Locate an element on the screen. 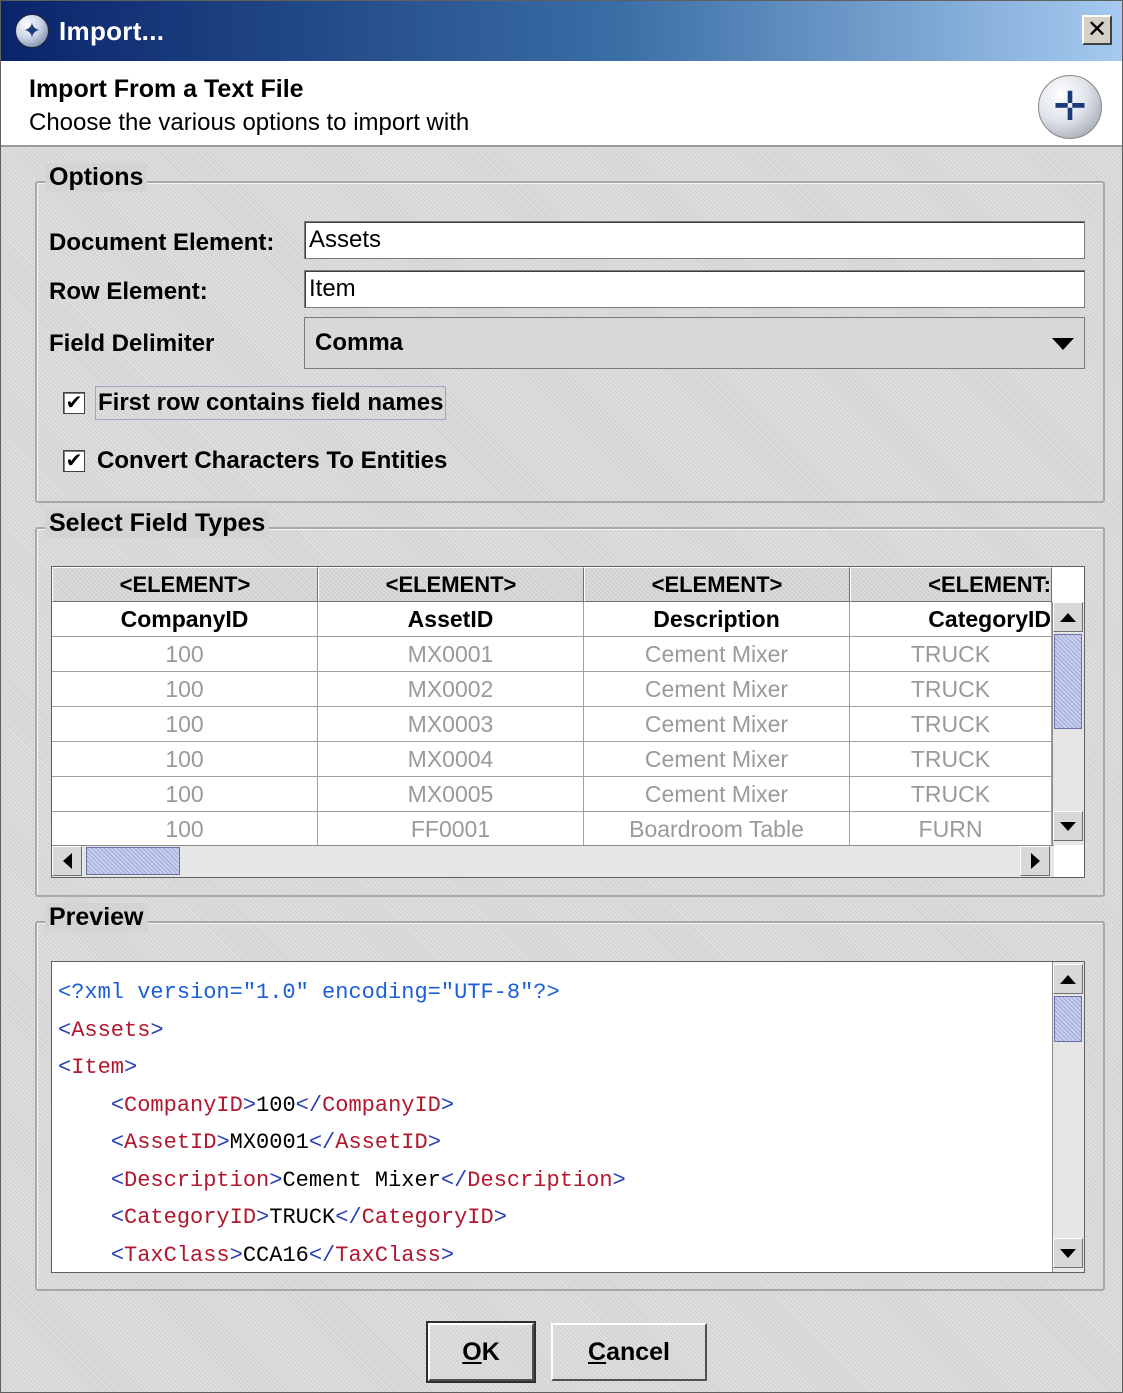  row-element-field: Item is located at coordinates (694, 289).